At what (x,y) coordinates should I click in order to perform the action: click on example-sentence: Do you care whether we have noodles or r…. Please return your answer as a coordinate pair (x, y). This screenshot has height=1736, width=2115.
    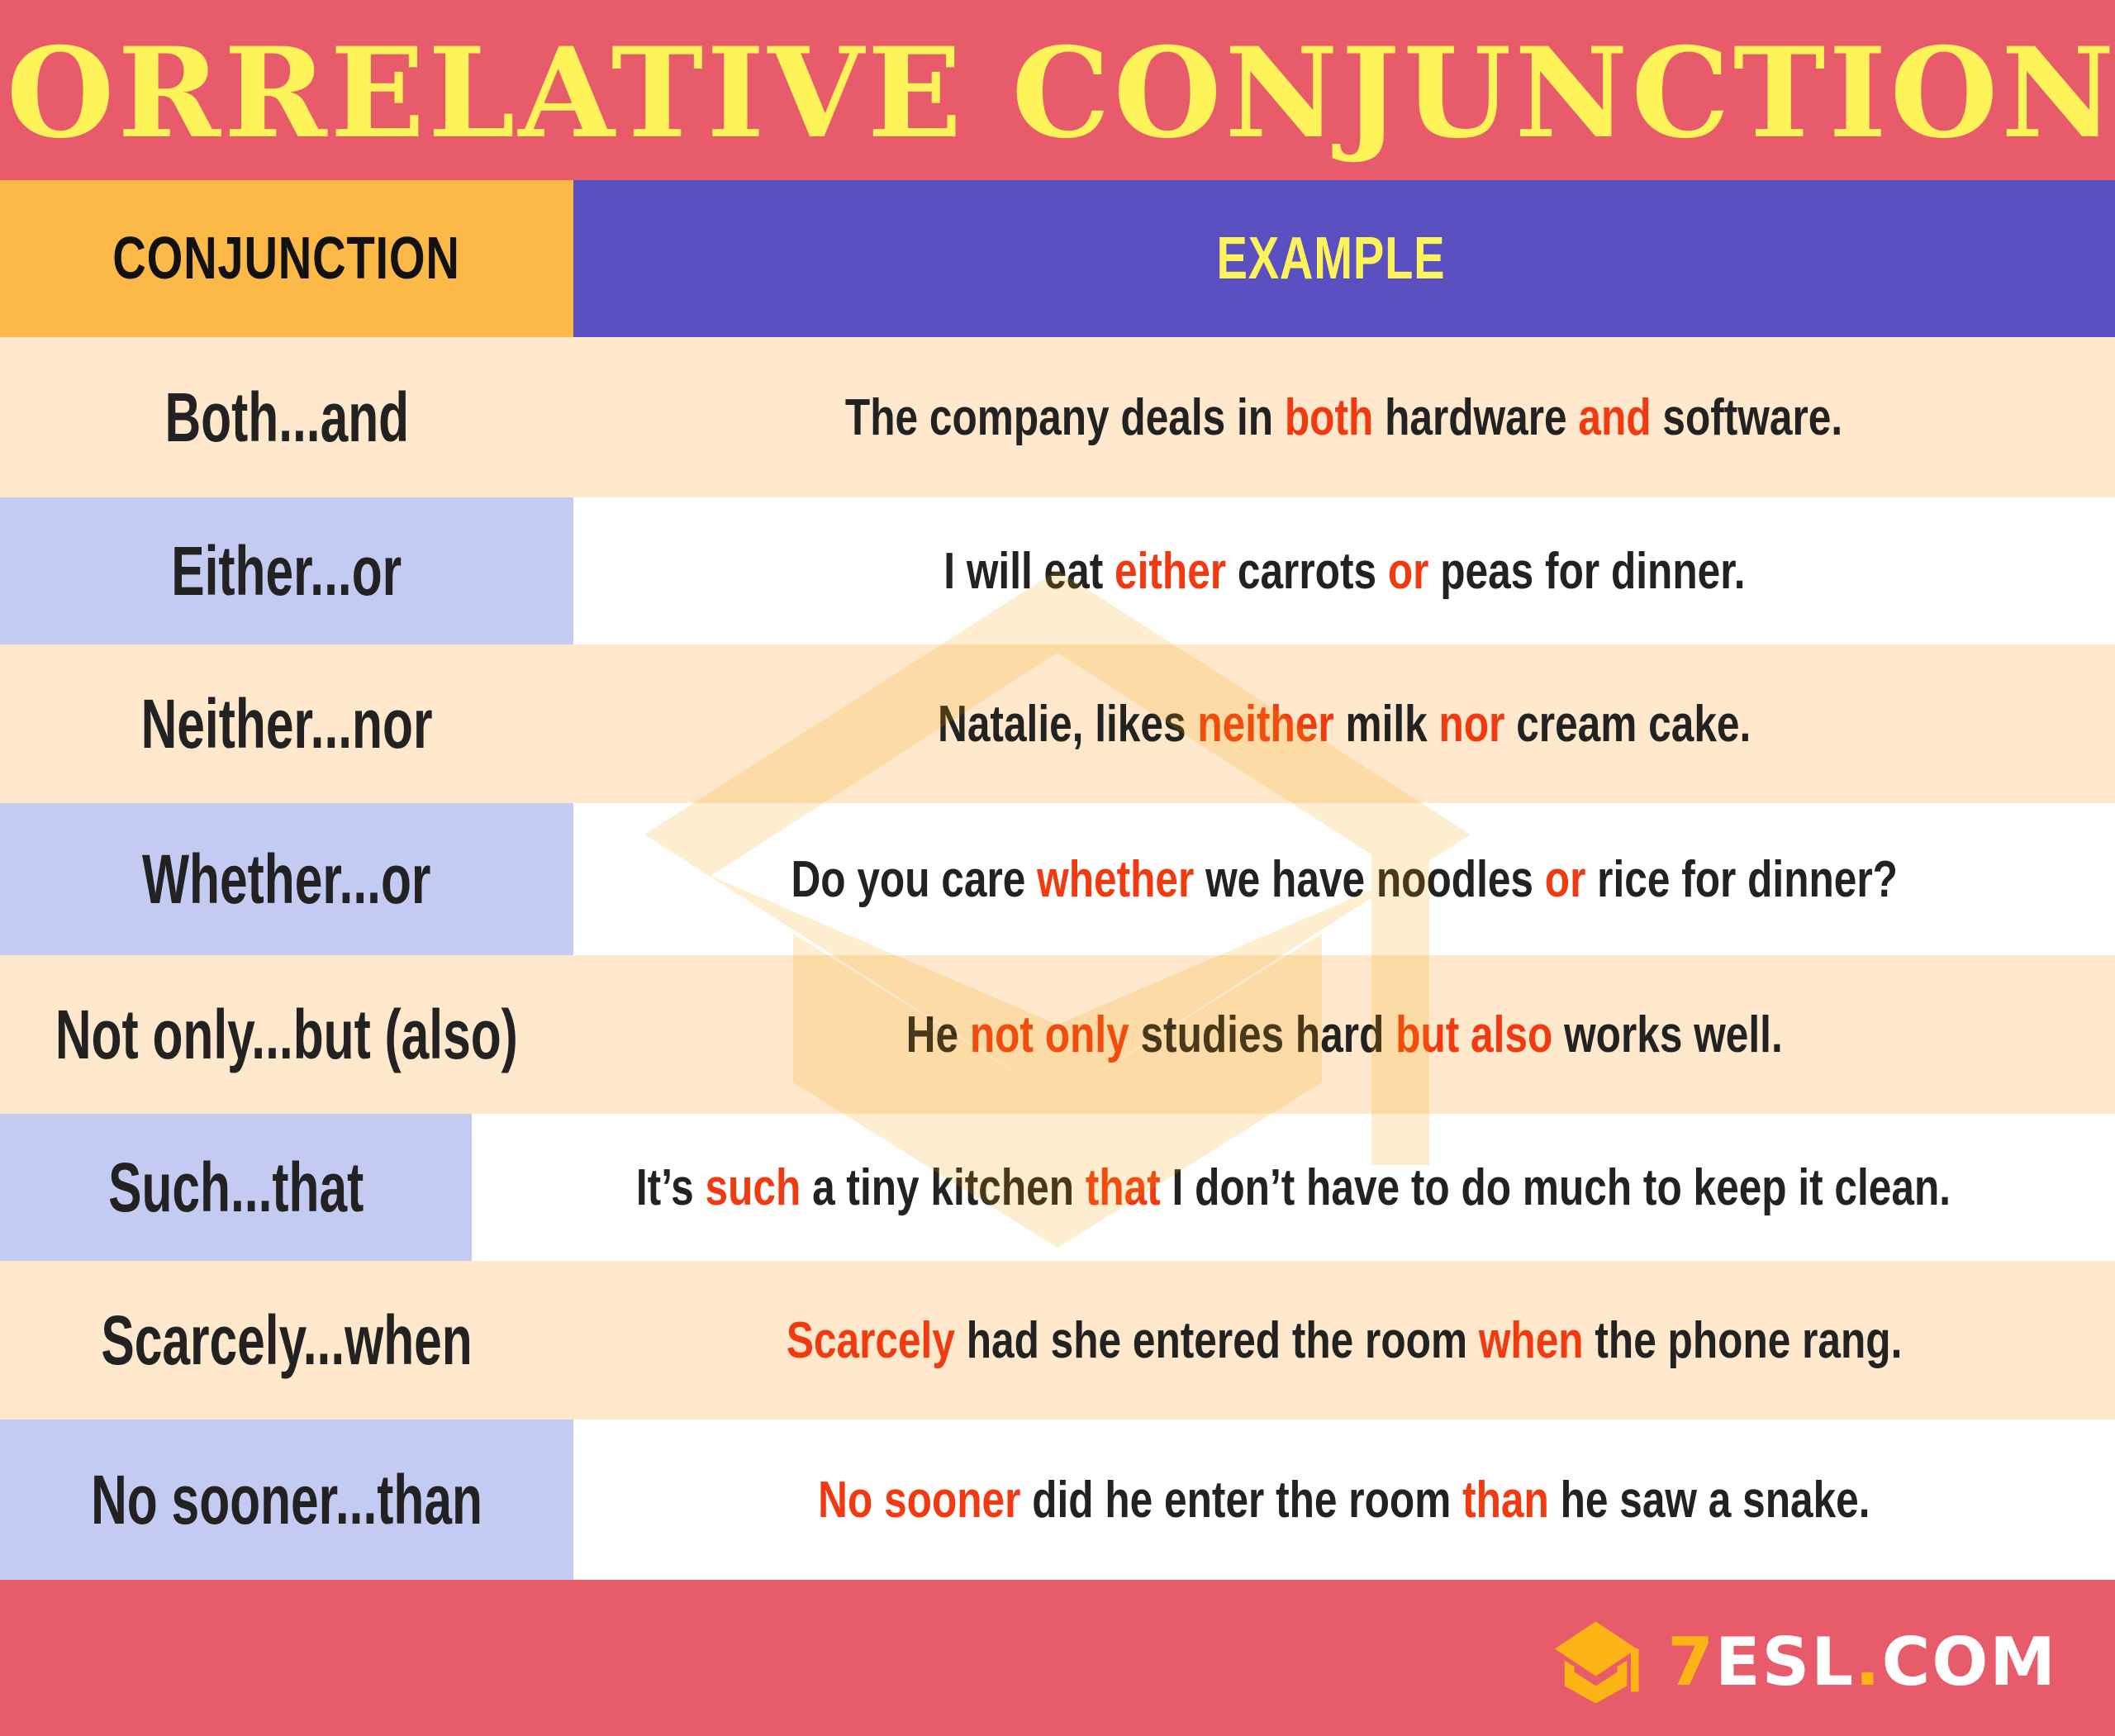
    Looking at the image, I should click on (1344, 880).